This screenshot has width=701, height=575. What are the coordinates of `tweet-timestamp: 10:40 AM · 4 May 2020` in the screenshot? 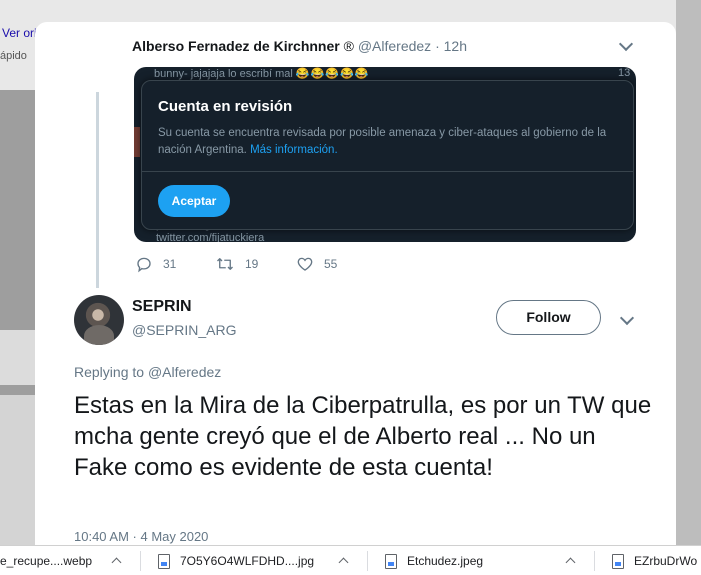 It's located at (141, 536).